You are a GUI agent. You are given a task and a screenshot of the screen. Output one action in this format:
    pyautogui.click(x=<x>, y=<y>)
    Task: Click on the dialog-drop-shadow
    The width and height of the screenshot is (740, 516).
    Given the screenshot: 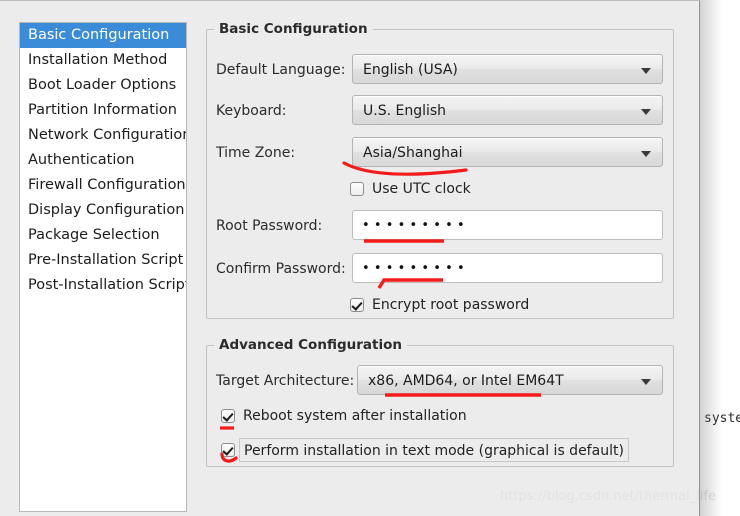 What is the action you would take?
    pyautogui.click(x=711, y=258)
    